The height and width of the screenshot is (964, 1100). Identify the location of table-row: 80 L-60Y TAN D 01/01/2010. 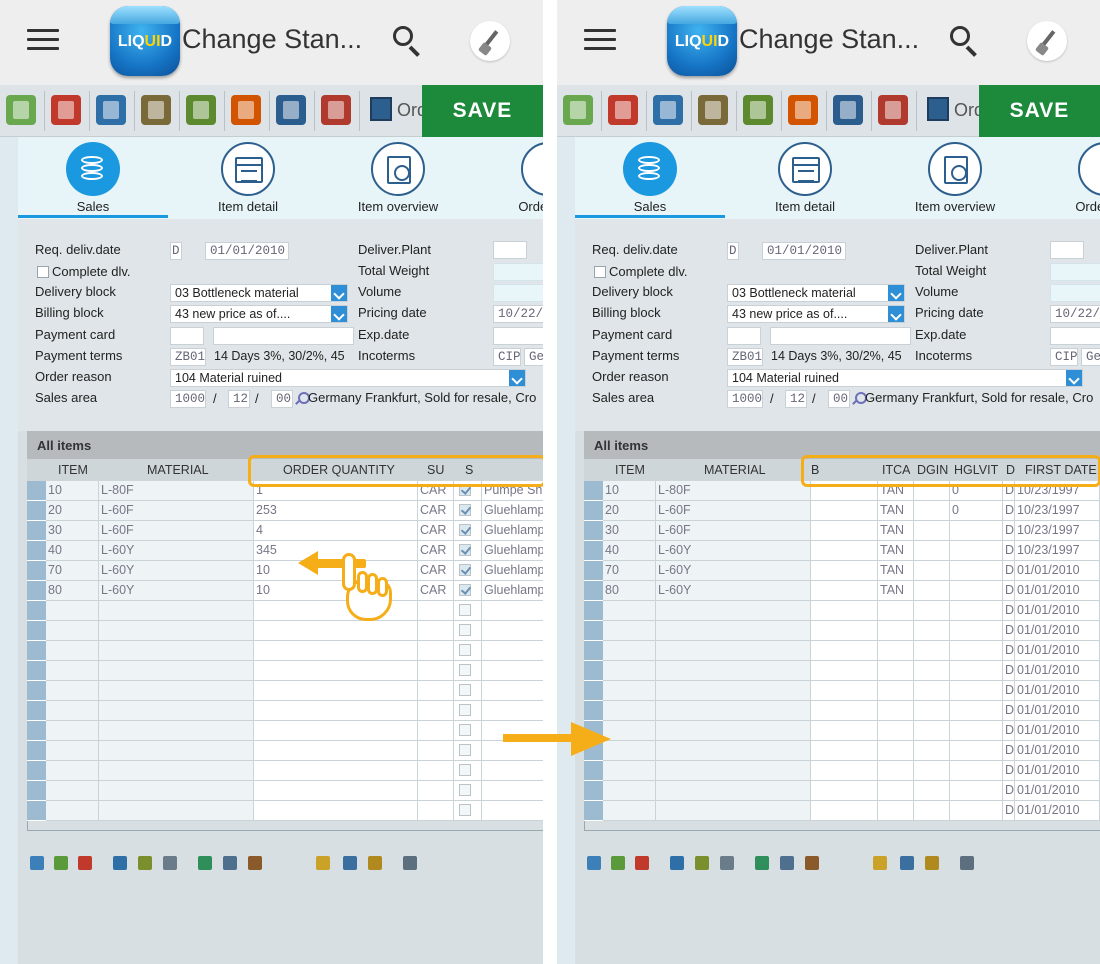
(842, 591).